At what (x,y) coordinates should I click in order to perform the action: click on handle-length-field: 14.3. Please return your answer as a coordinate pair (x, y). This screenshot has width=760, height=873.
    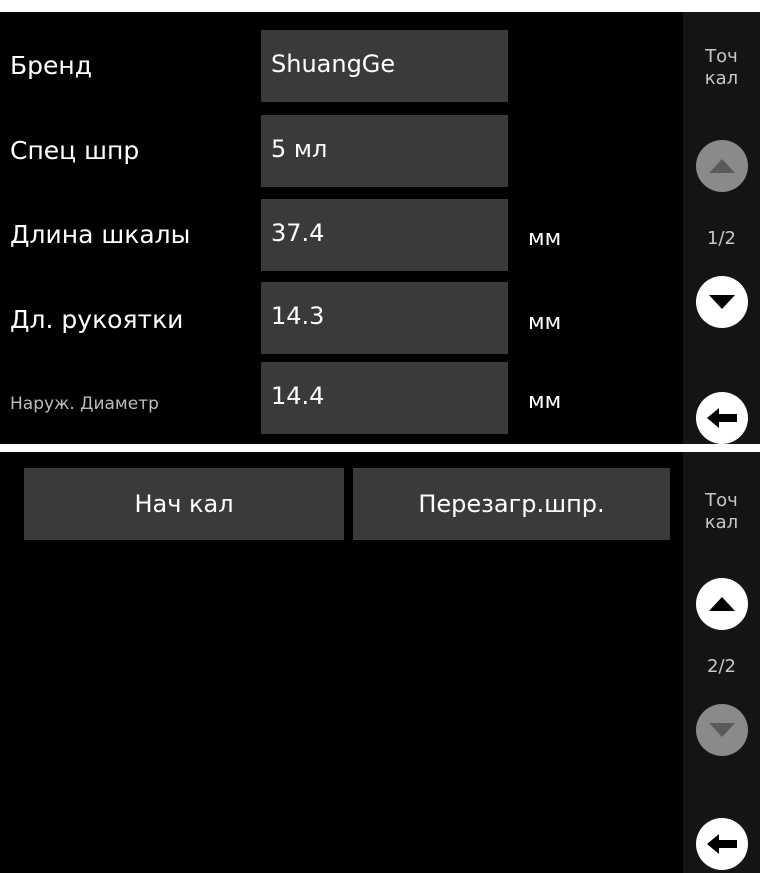
    Looking at the image, I should click on (384, 318).